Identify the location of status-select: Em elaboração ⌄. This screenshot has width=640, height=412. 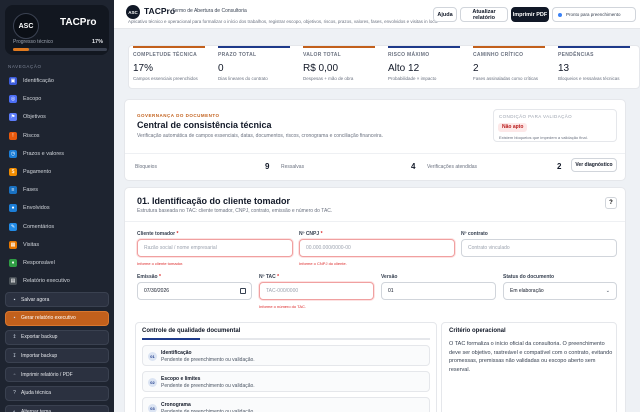
(560, 291).